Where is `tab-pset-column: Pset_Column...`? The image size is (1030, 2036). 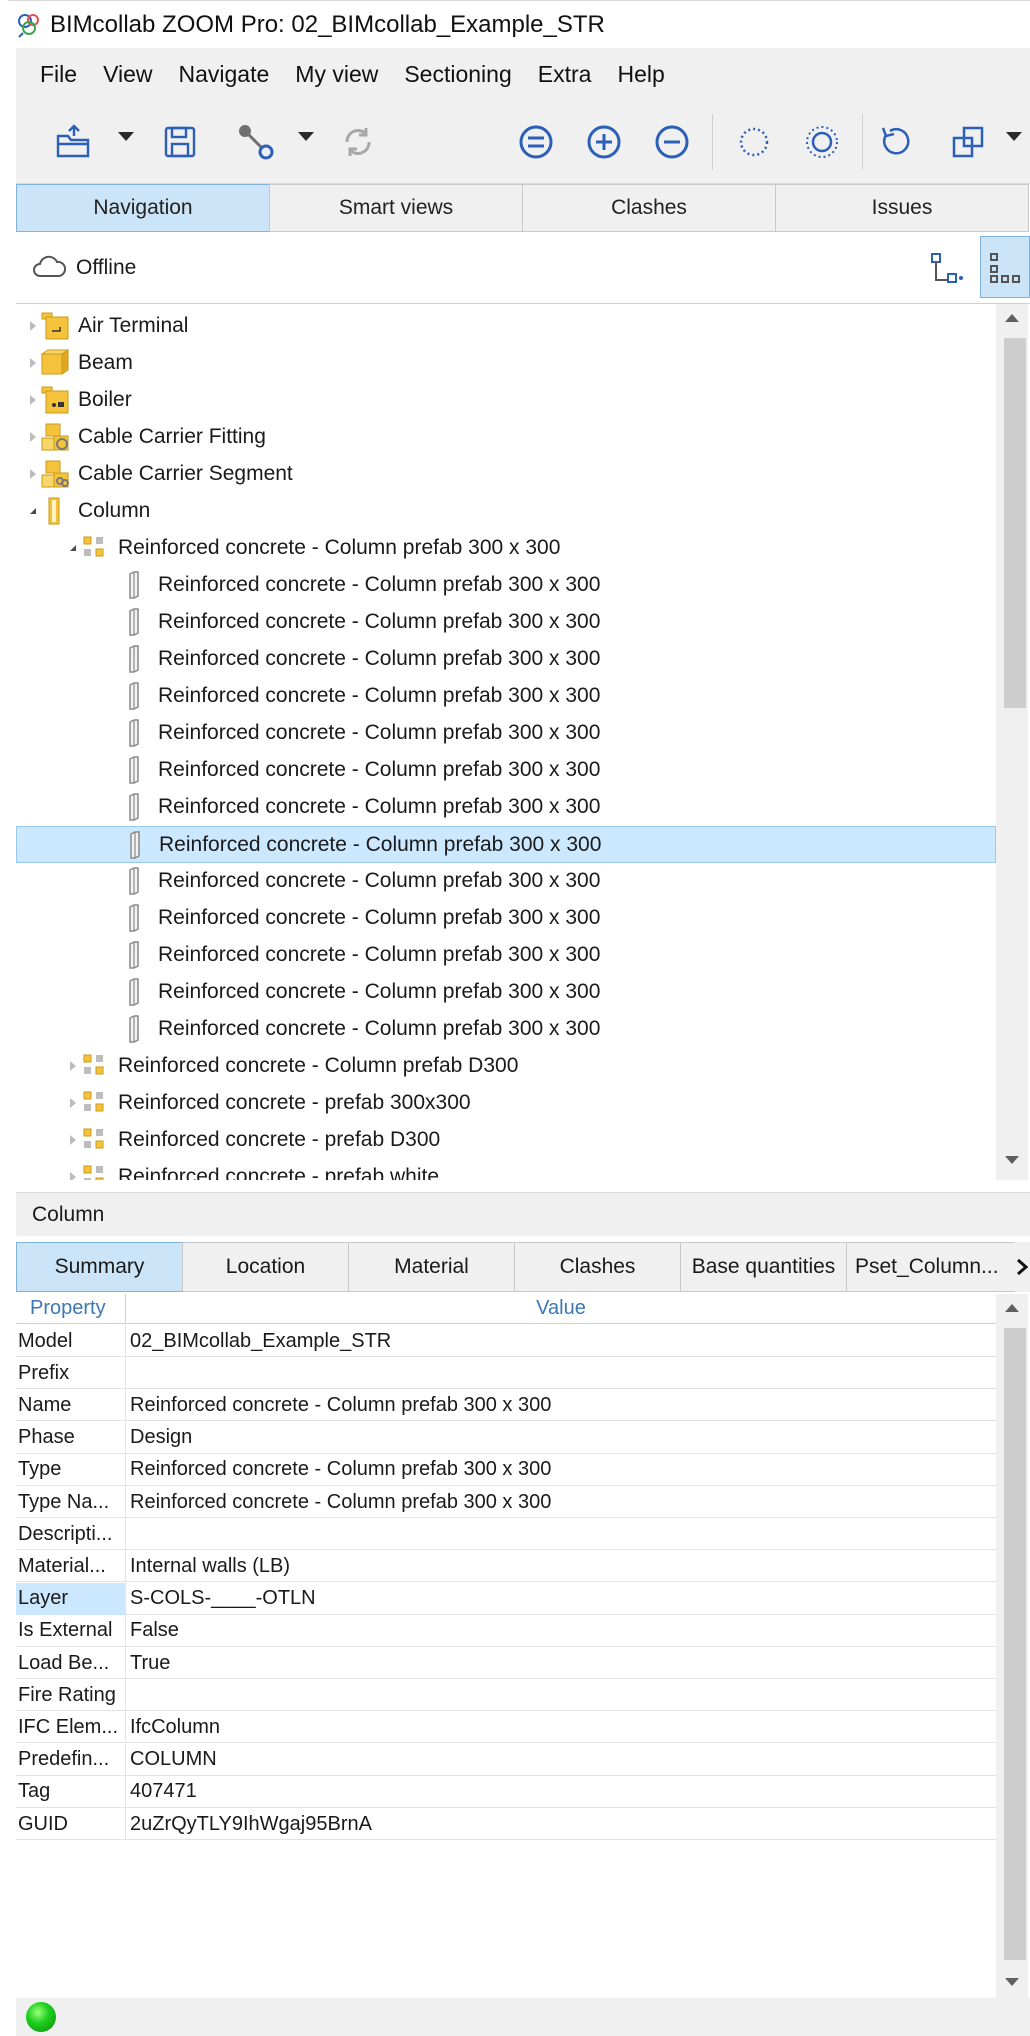 tab-pset-column: Pset_Column... is located at coordinates (931, 1267).